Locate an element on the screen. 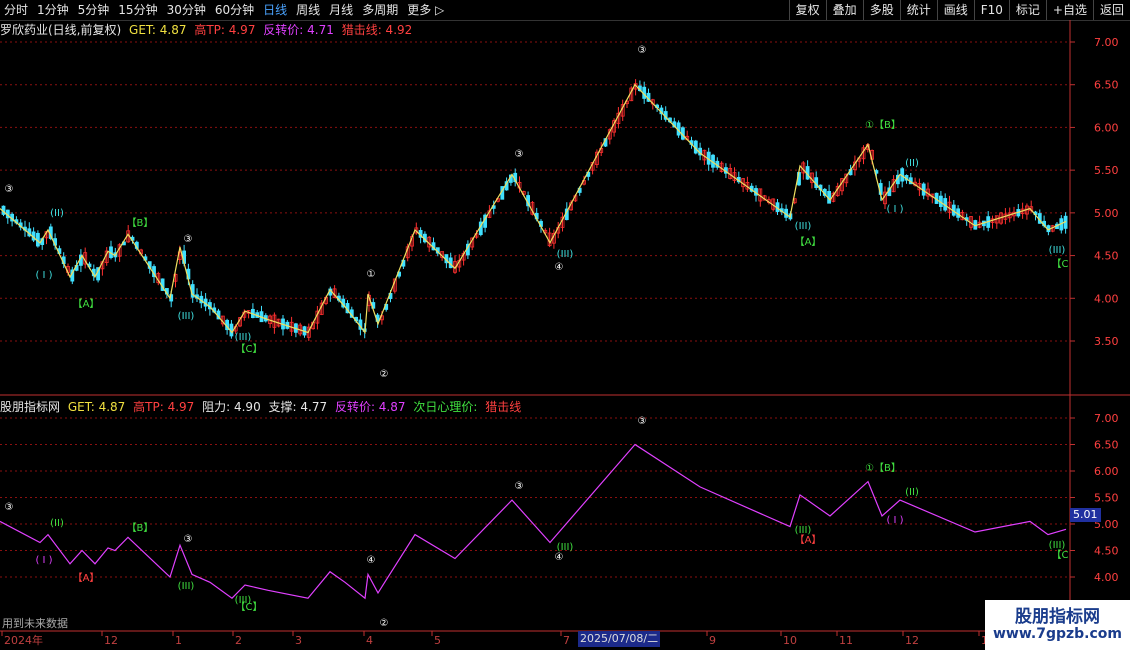  time-tick-label: 9 is located at coordinates (712, 640).